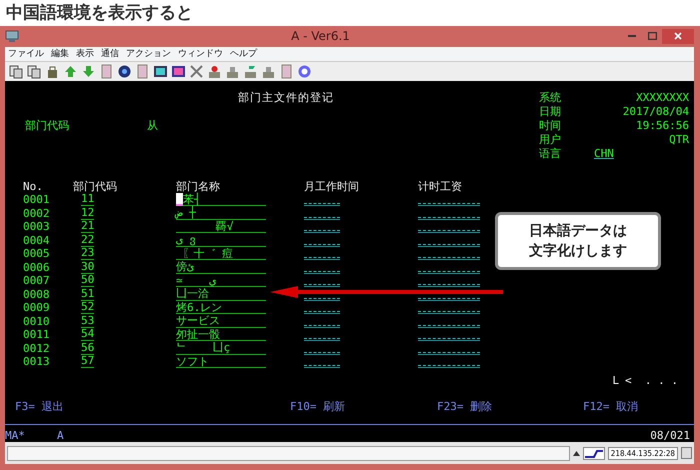  What do you see at coordinates (36, 294) in the screenshot?
I see `row-number: 0008` at bounding box center [36, 294].